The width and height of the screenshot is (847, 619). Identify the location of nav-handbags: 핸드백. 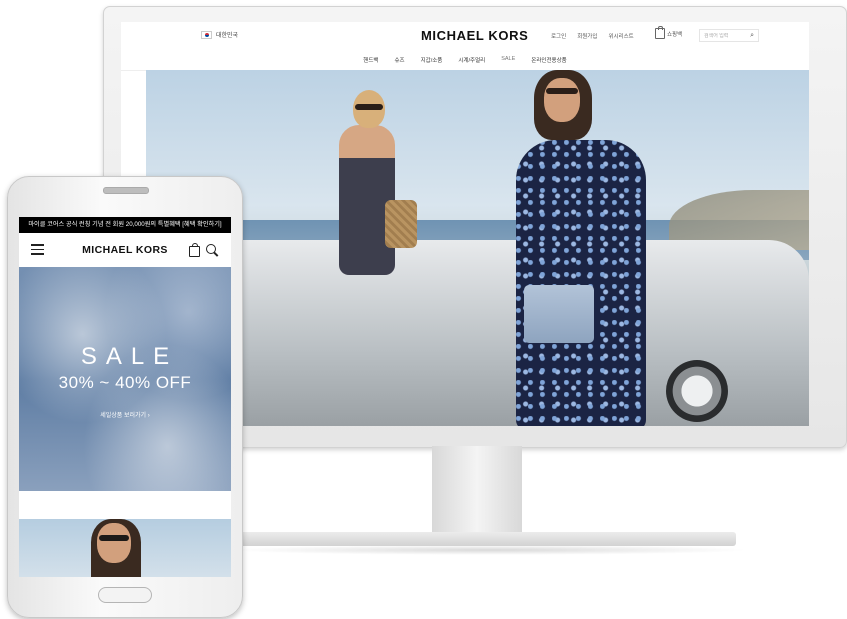
(370, 60).